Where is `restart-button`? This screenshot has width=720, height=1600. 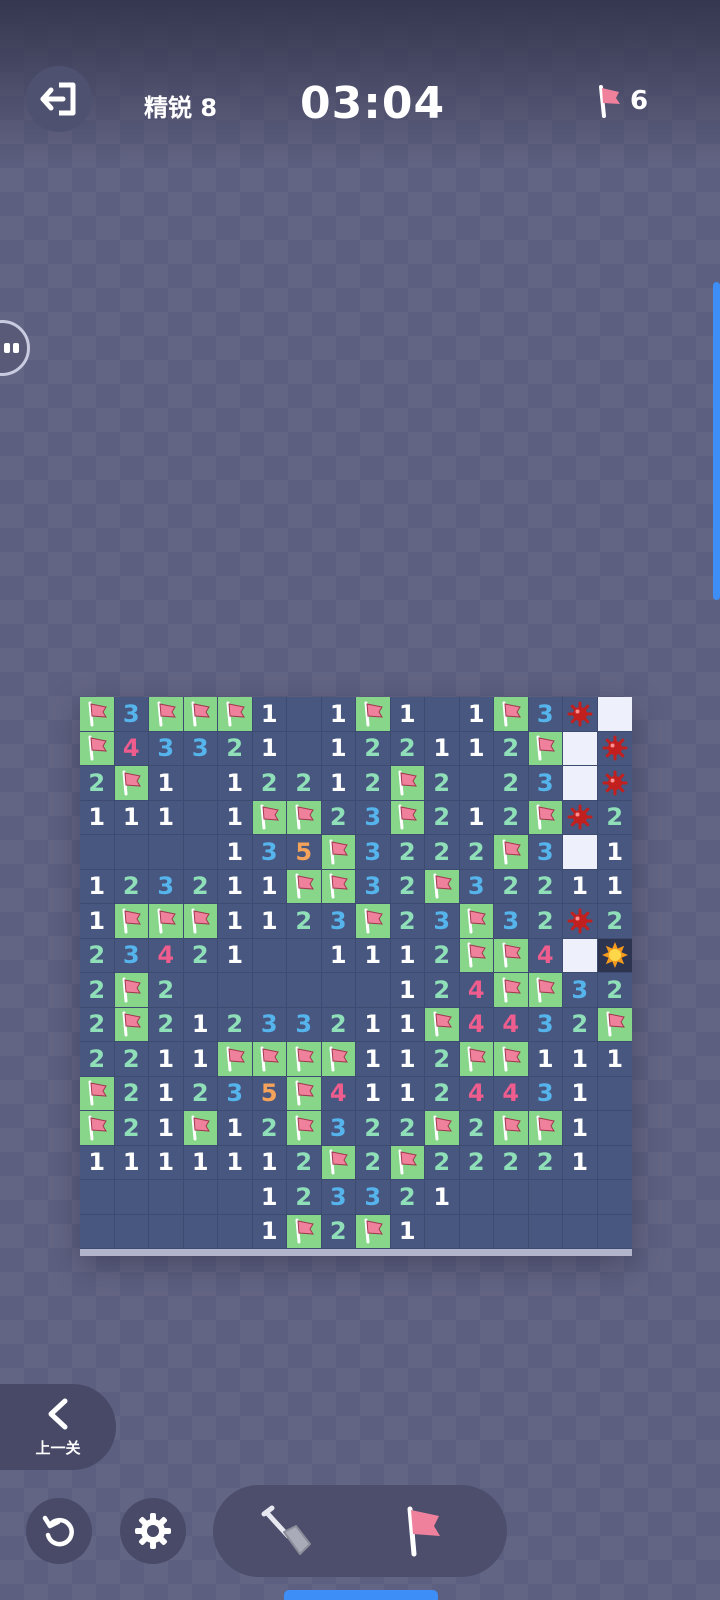 restart-button is located at coordinates (59, 1531).